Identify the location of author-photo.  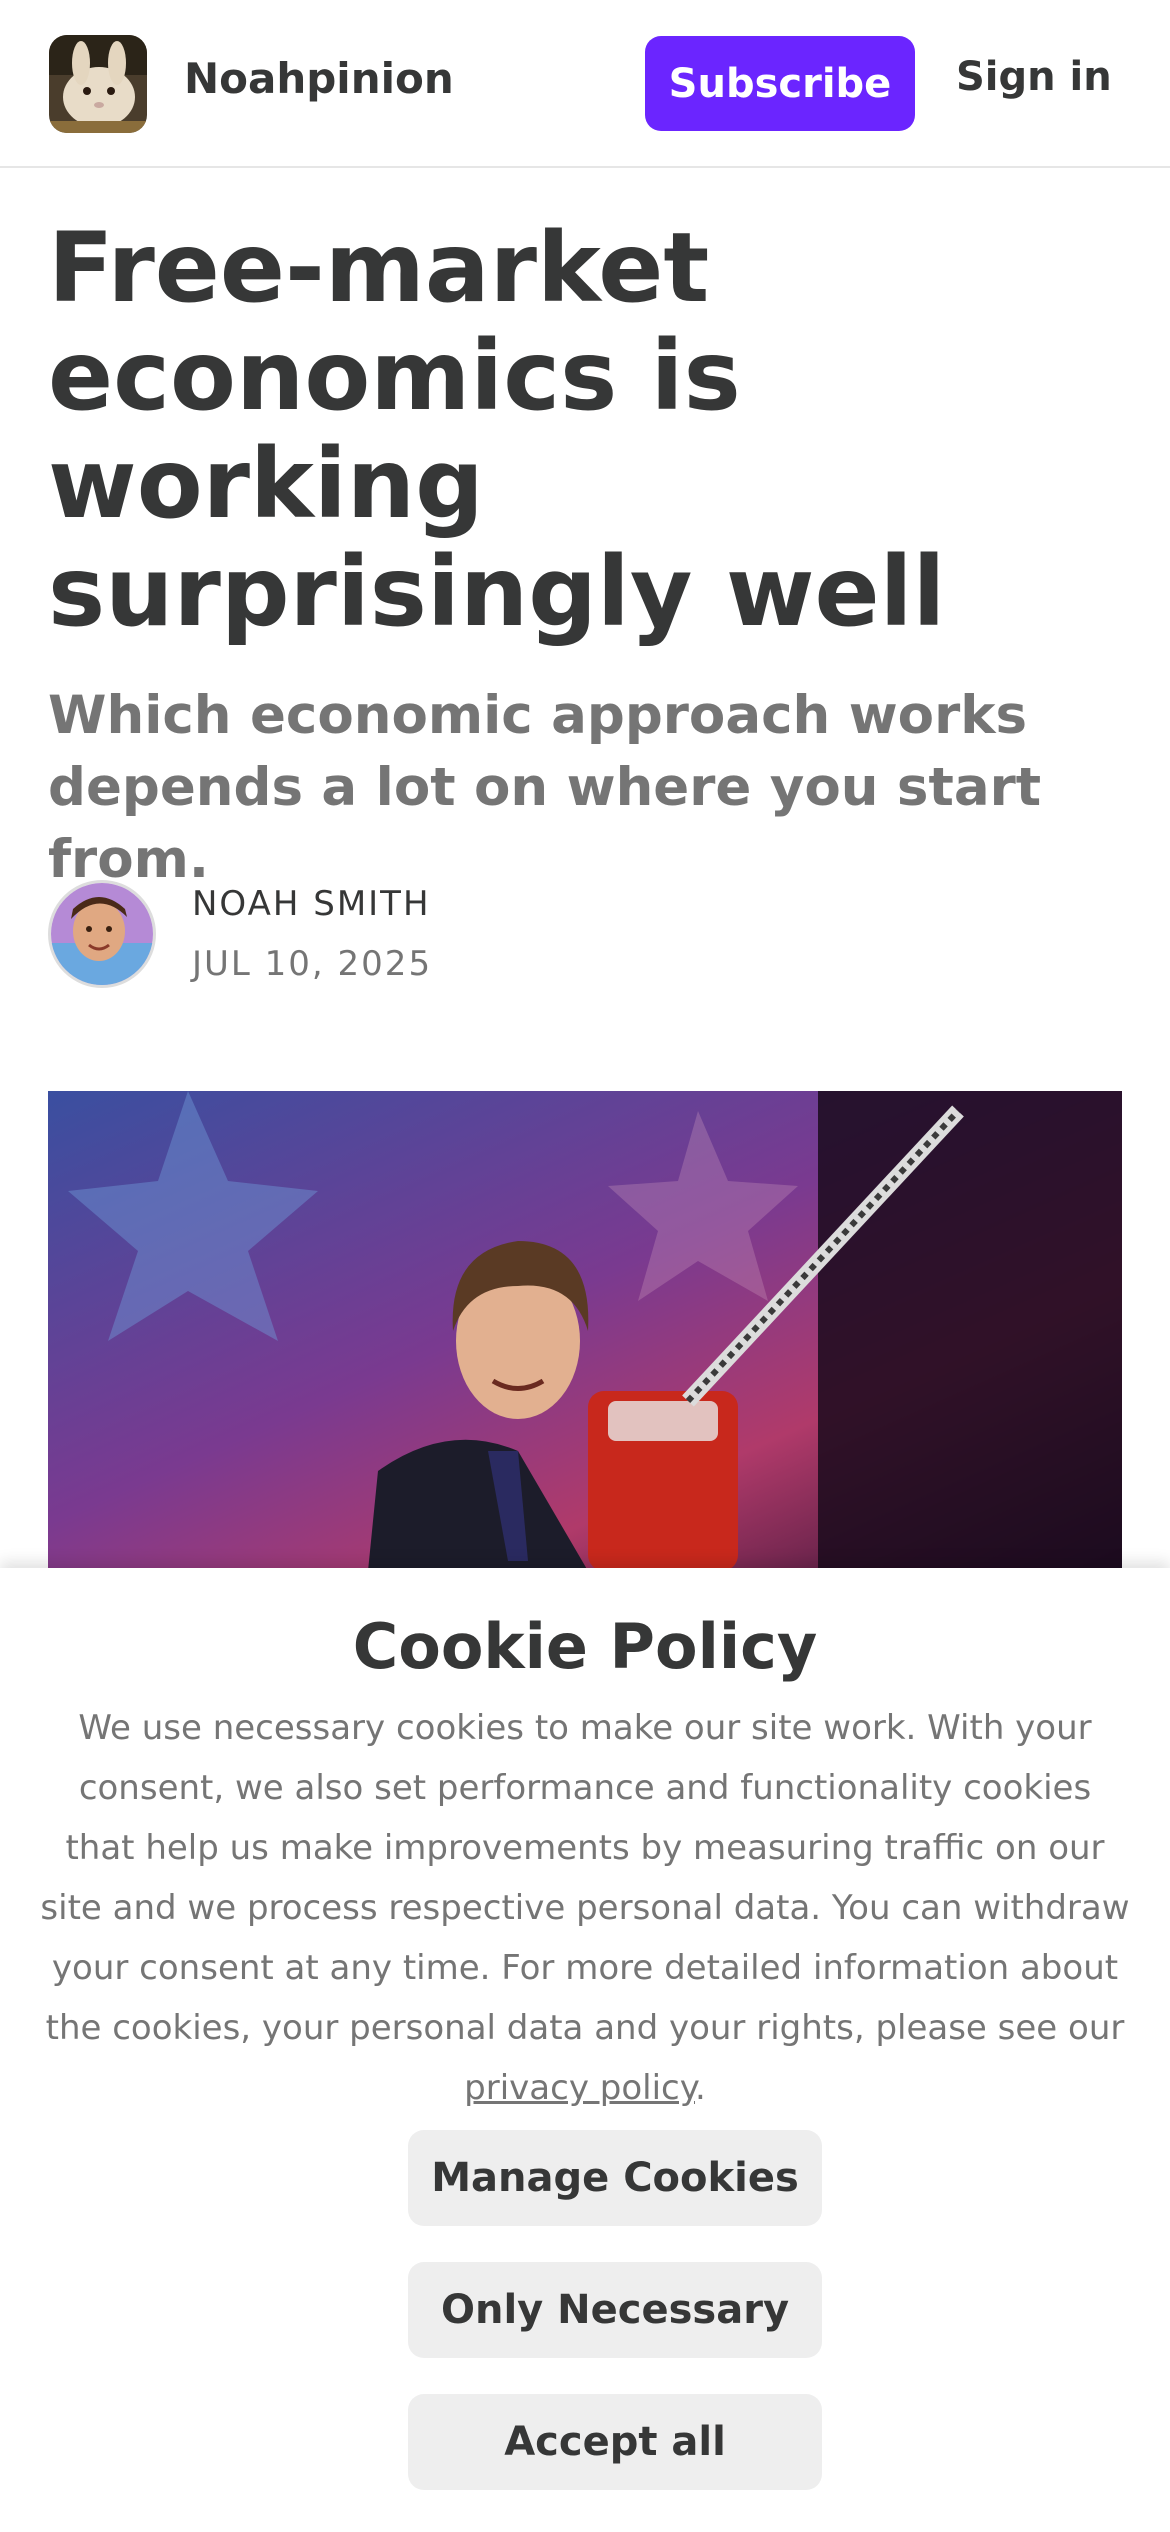
(102, 934).